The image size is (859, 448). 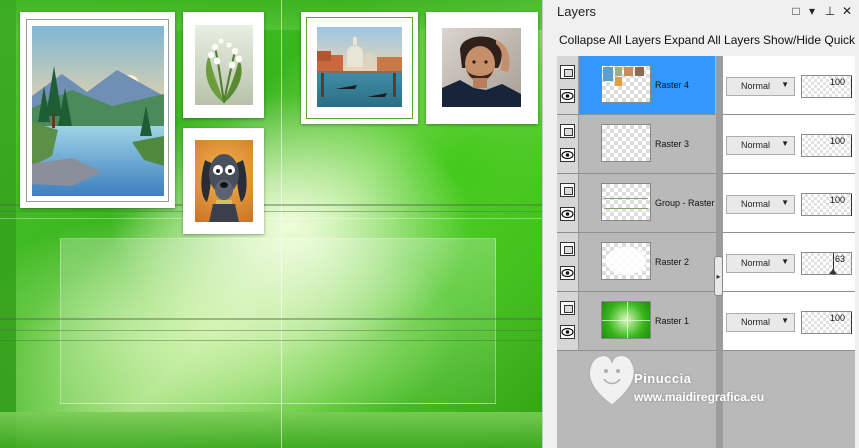 I want to click on man-portrait-photo, so click(x=481, y=67).